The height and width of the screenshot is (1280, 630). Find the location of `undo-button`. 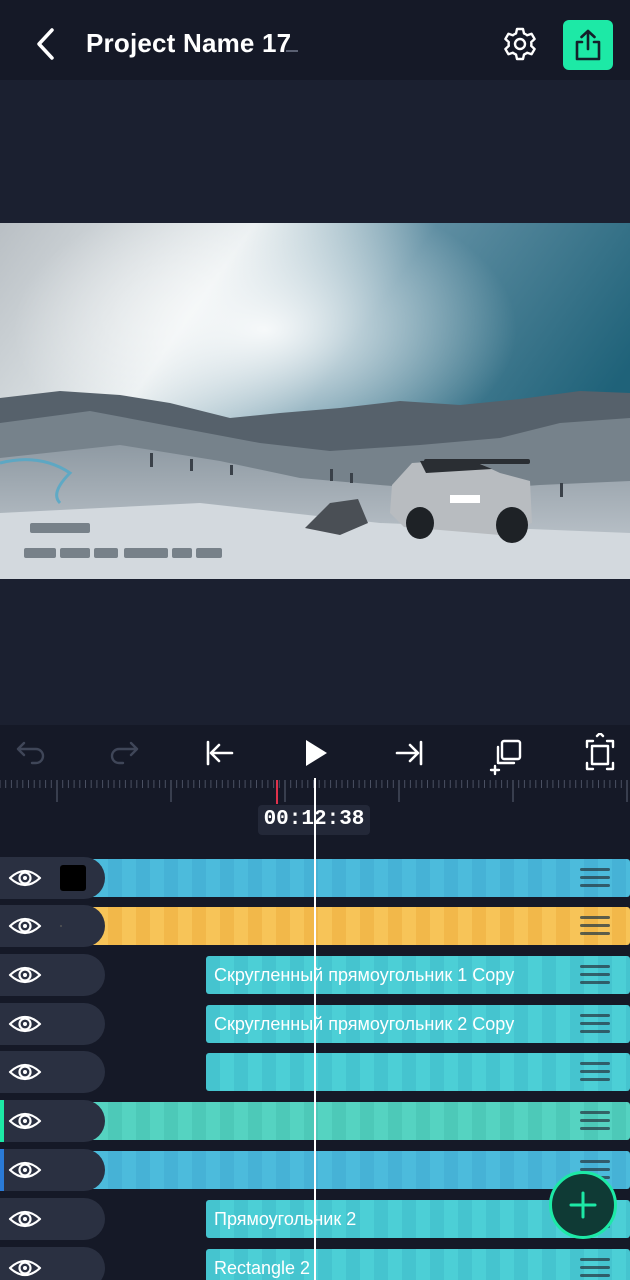

undo-button is located at coordinates (30, 753).